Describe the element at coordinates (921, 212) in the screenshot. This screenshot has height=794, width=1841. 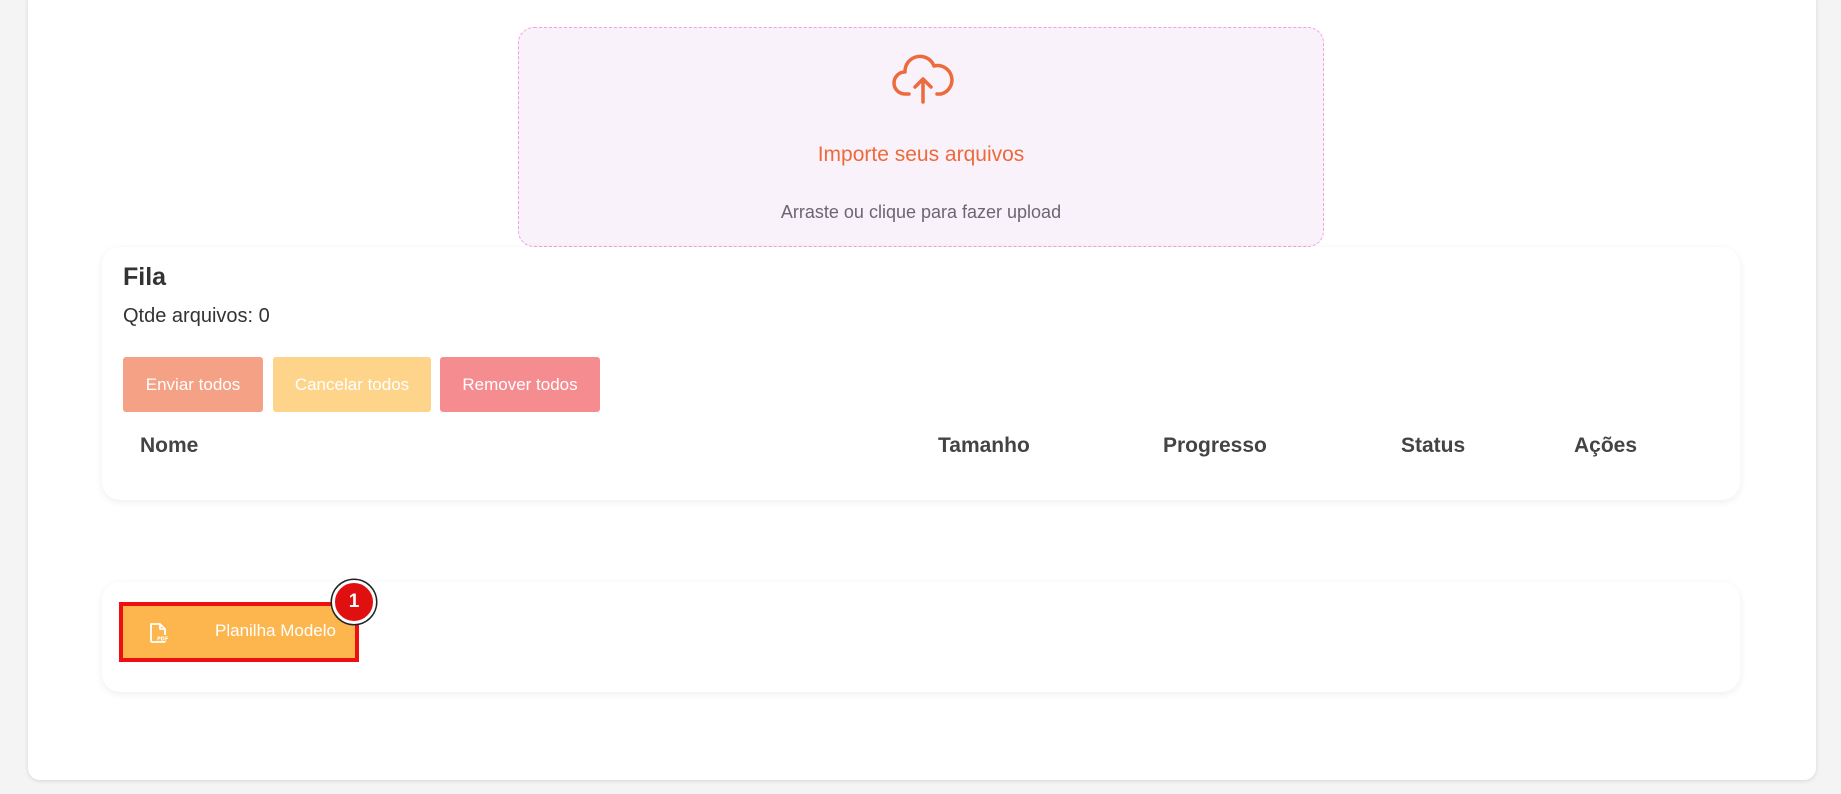
I see `dropzone-subtitle: Arraste ou clique para fazer upload` at that location.